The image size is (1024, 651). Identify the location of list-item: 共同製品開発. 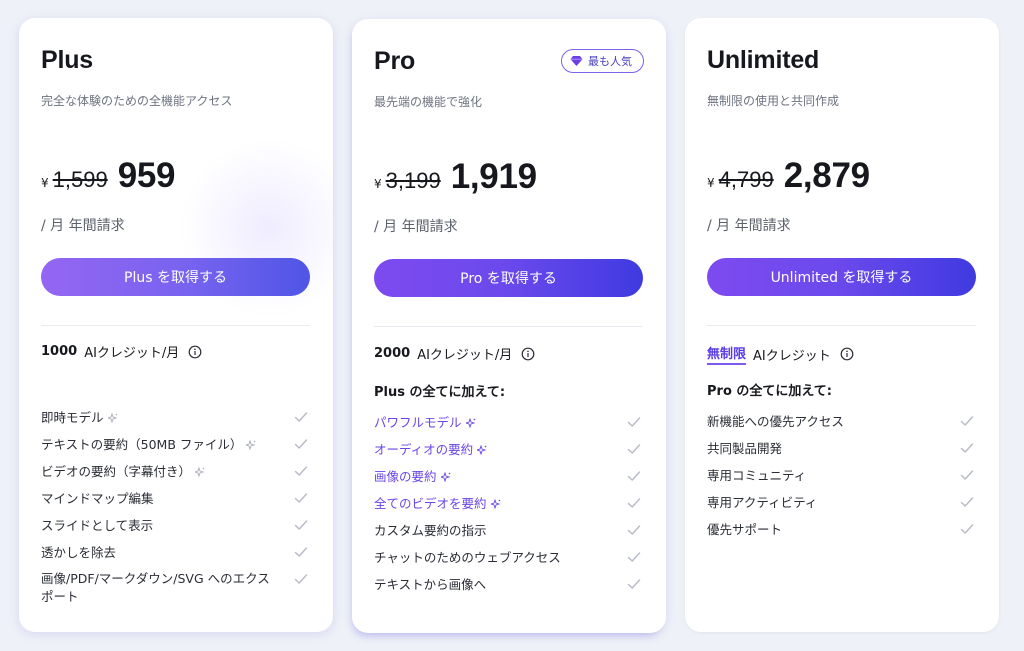
(841, 448).